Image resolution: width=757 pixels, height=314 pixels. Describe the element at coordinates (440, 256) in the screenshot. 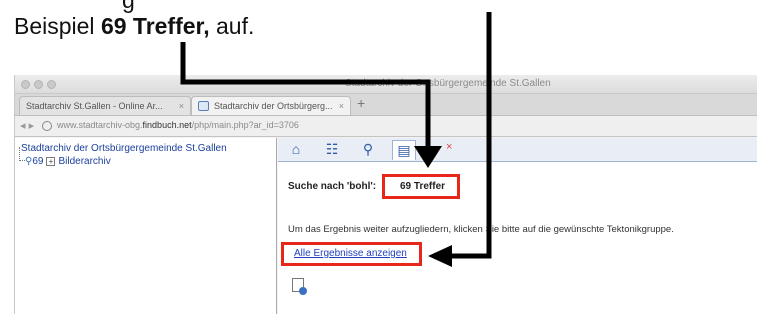

I see `arrow-head-left` at that location.